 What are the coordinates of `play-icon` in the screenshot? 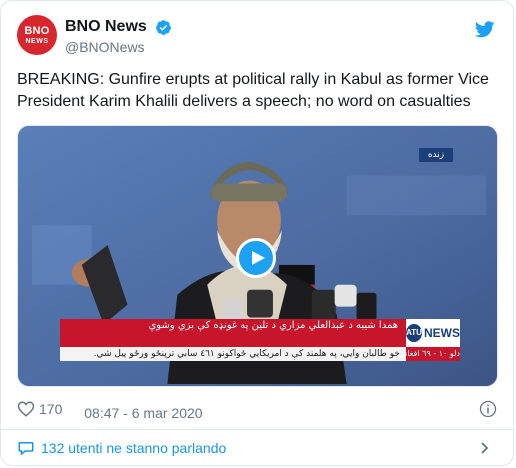 It's located at (258, 258).